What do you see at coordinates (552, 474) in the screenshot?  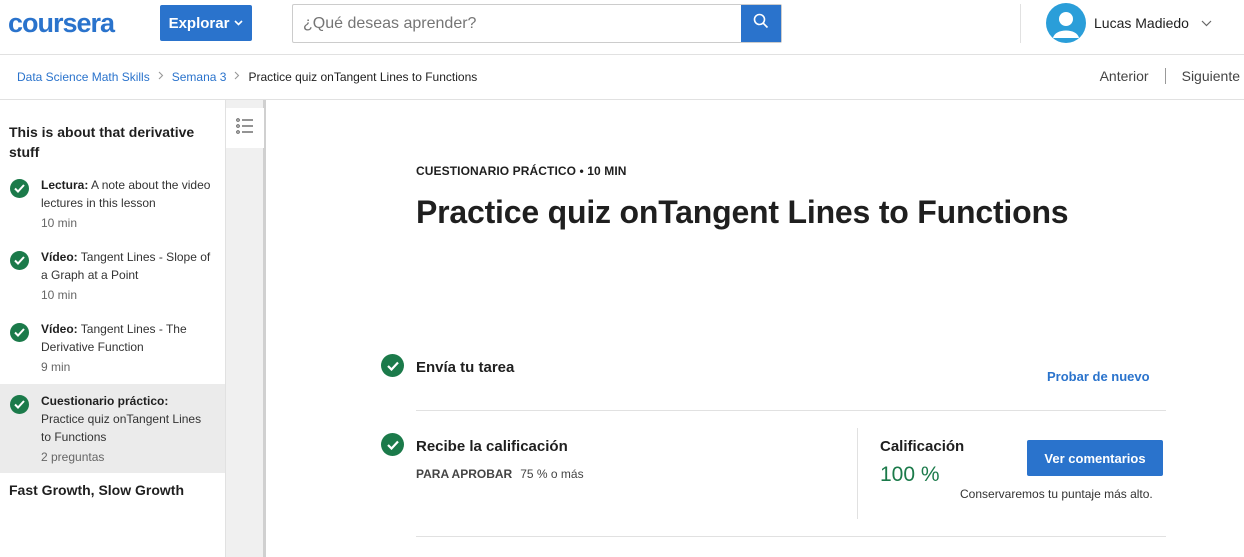 I see `pass-value: 75 % o más` at bounding box center [552, 474].